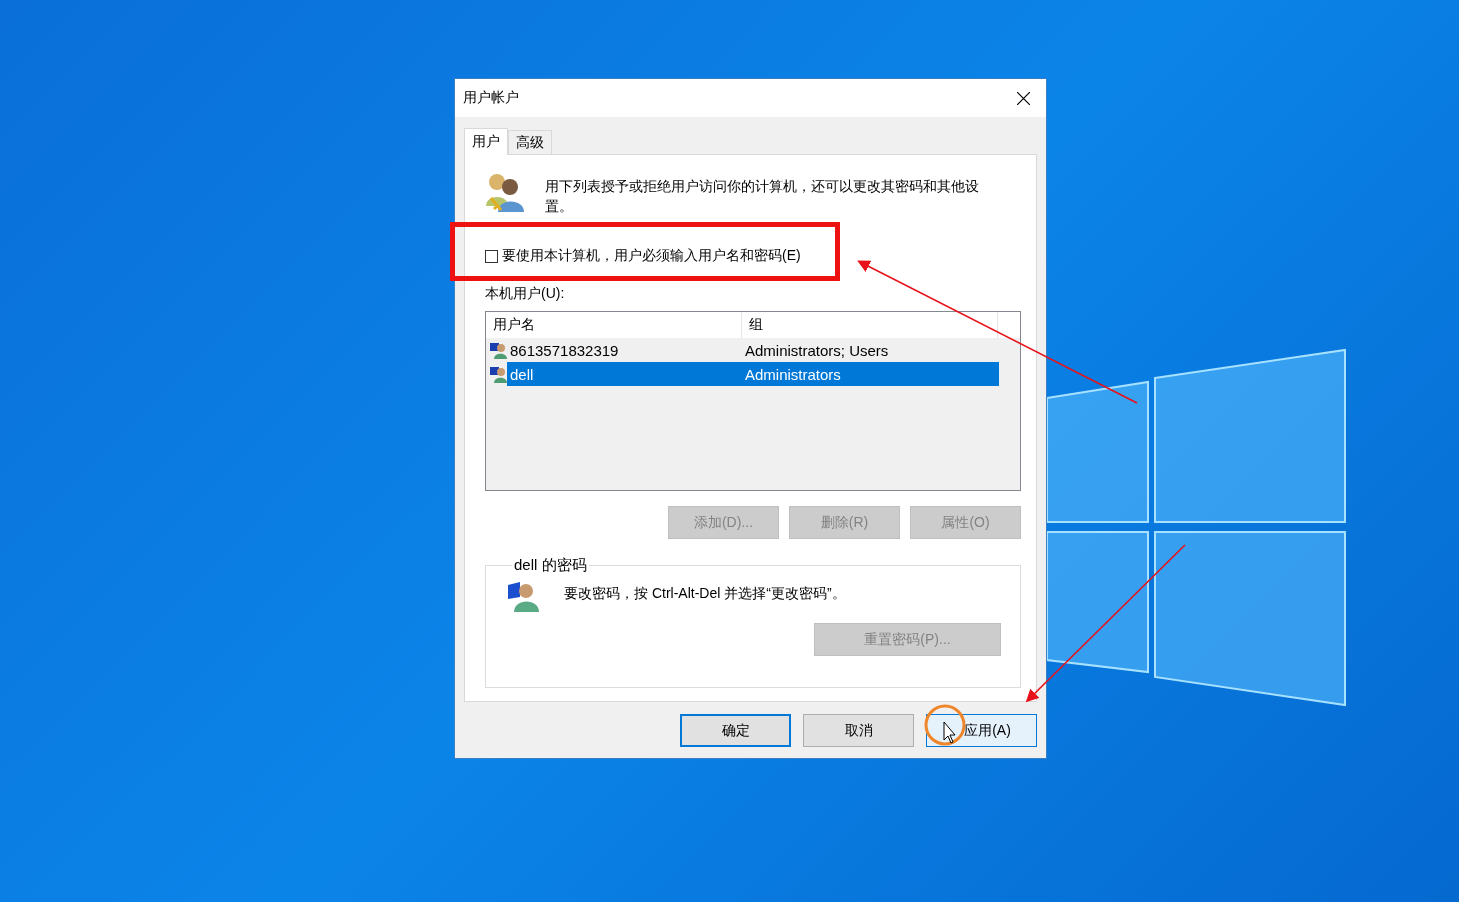  What do you see at coordinates (735, 730) in the screenshot?
I see `dialog-button: 确定` at bounding box center [735, 730].